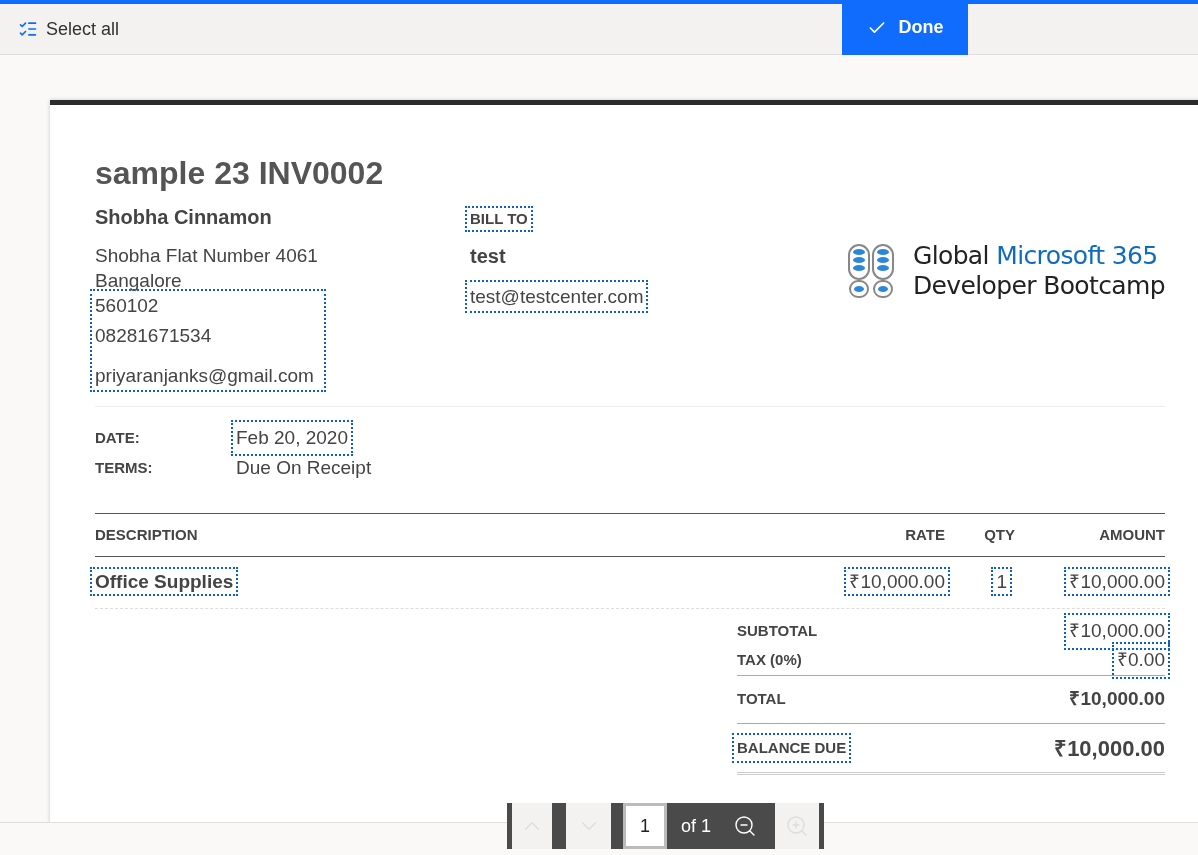 The image size is (1198, 855). What do you see at coordinates (127, 306) in the screenshot?
I see `address-line: 560102` at bounding box center [127, 306].